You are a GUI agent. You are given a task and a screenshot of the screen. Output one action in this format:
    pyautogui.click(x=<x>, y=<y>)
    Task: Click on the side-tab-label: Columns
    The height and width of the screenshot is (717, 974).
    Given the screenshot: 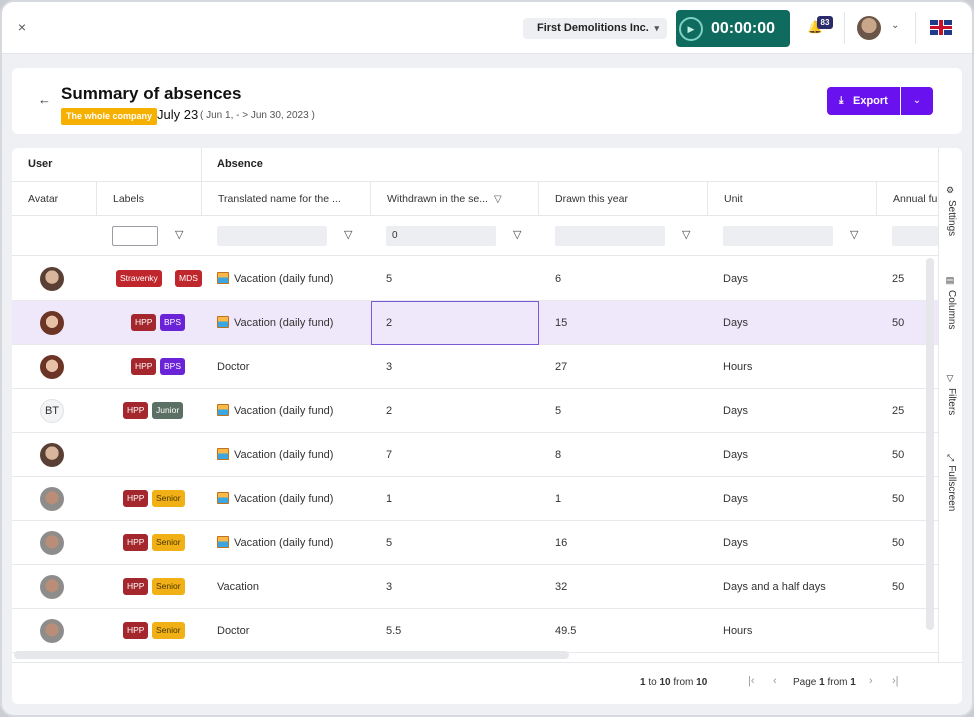 What is the action you would take?
    pyautogui.click(x=951, y=310)
    